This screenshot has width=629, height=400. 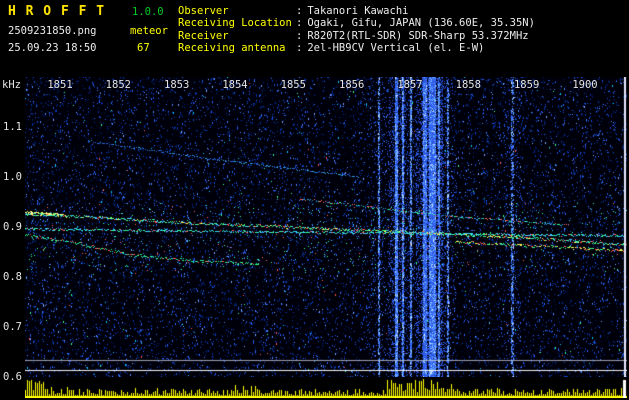 I want to click on y-axis-tick-0.6: 0.6, so click(x=12, y=377).